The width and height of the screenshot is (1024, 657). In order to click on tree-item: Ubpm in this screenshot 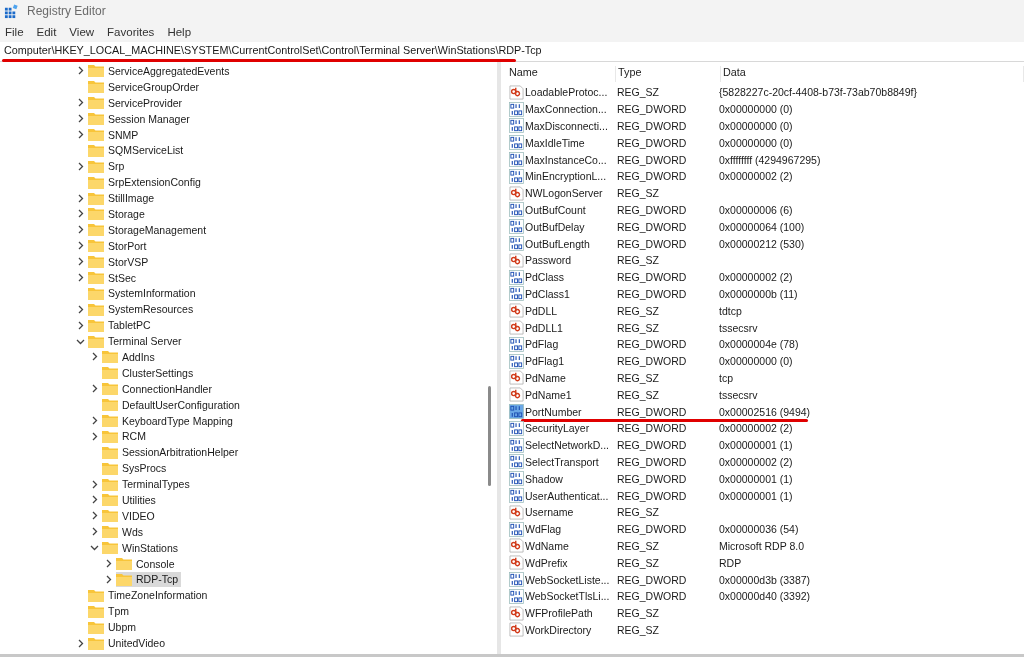, I will do `click(113, 627)`.